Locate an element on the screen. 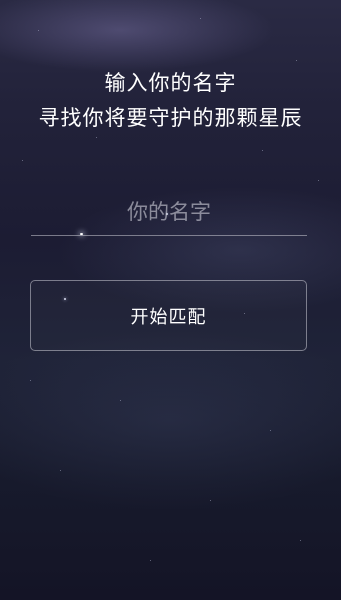 This screenshot has height=600, width=341. start-match-button-label: 开始匹配 is located at coordinates (168, 317).